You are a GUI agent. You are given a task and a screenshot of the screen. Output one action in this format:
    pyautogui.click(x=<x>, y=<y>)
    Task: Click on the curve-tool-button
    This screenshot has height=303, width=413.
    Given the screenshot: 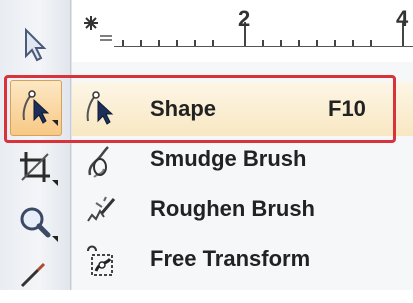 What is the action you would take?
    pyautogui.click(x=36, y=277)
    